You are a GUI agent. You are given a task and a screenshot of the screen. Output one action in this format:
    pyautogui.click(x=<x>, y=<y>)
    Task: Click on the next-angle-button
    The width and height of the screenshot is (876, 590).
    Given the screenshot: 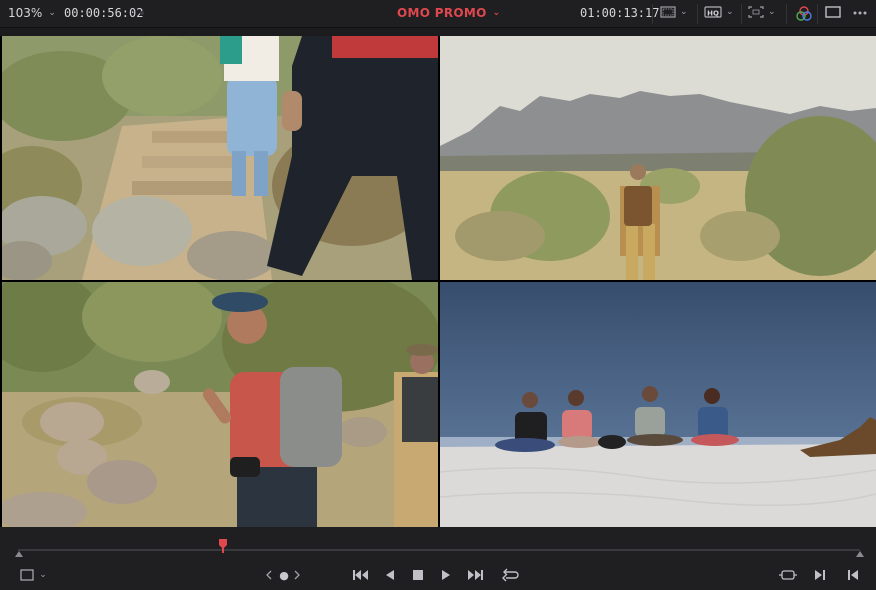 What is the action you would take?
    pyautogui.click(x=297, y=575)
    